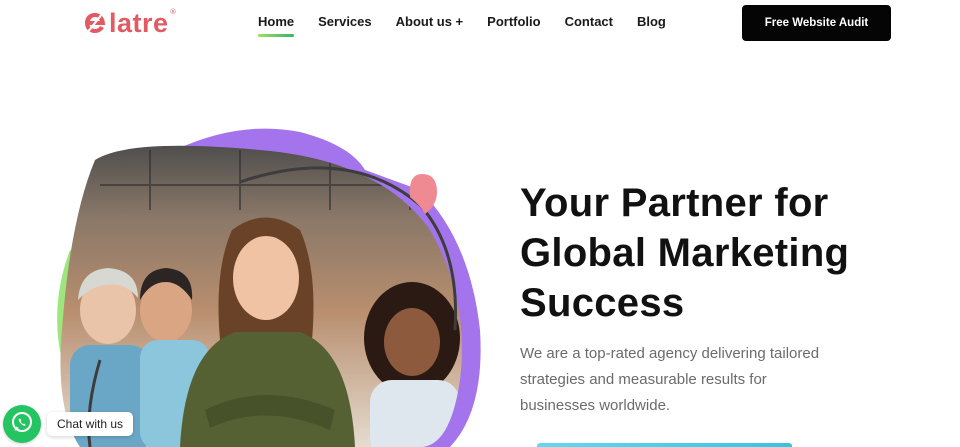  What do you see at coordinates (595, 405) in the screenshot?
I see `hero-subtitle-line-3: businesses worldwide.` at bounding box center [595, 405].